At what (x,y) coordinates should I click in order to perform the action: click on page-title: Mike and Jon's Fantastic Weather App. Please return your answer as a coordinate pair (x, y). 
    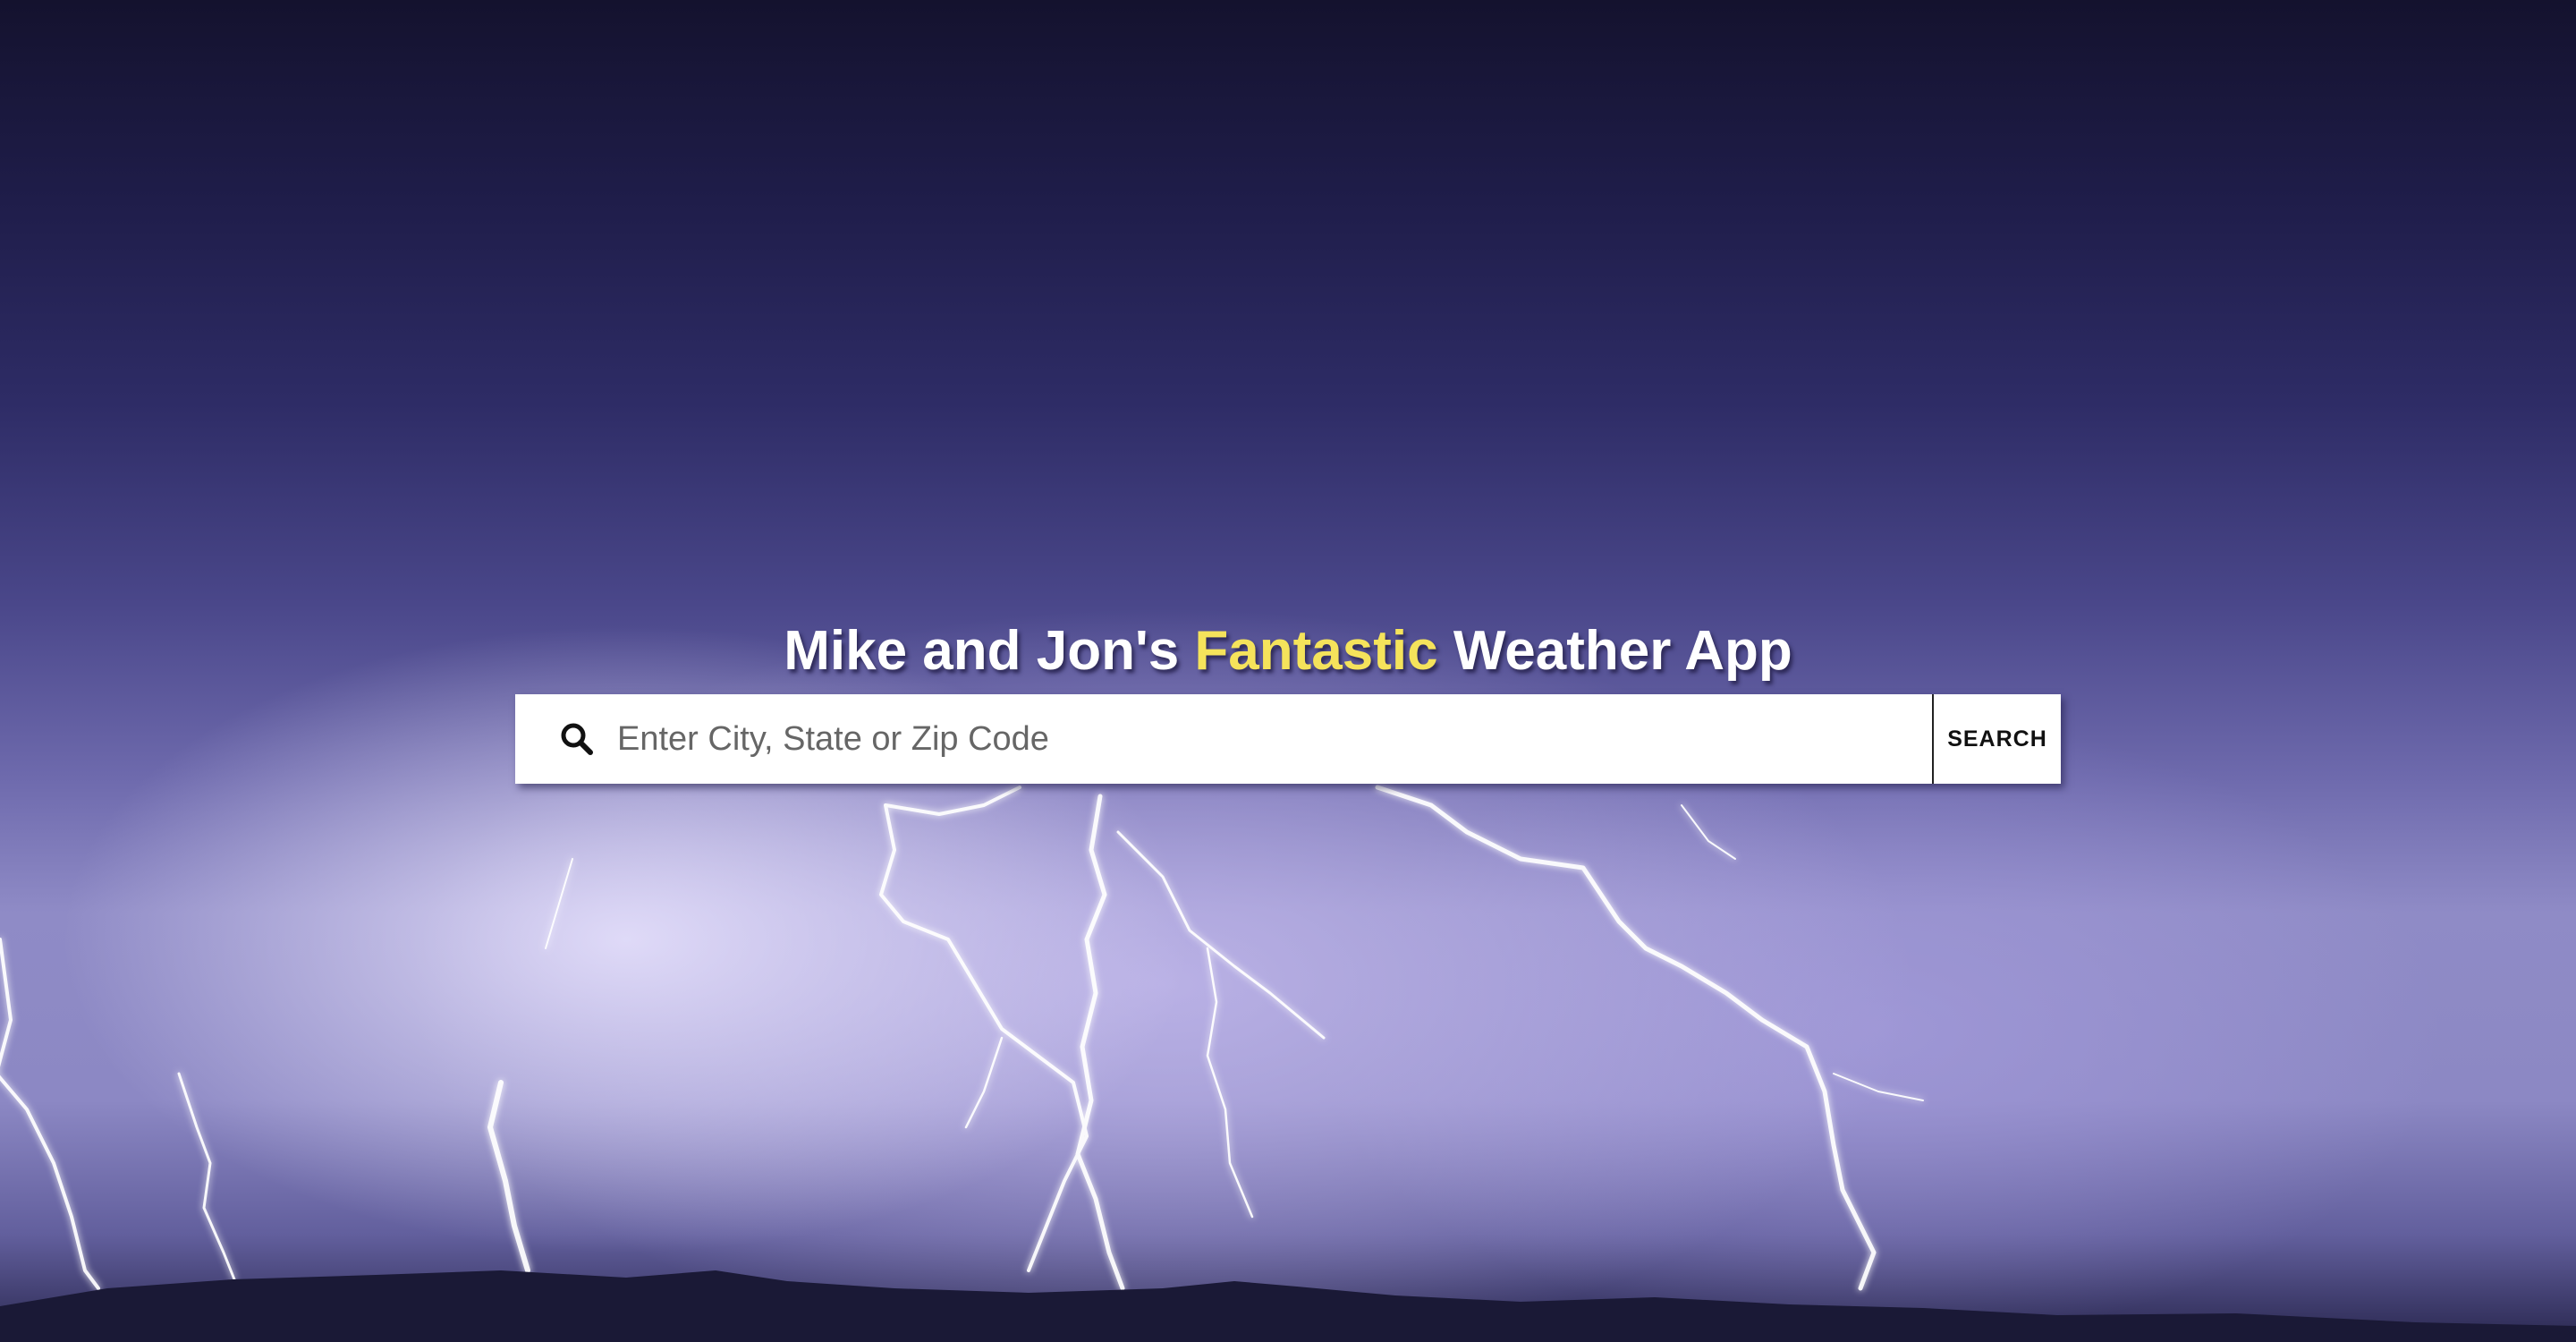
    Looking at the image, I should click on (1288, 651).